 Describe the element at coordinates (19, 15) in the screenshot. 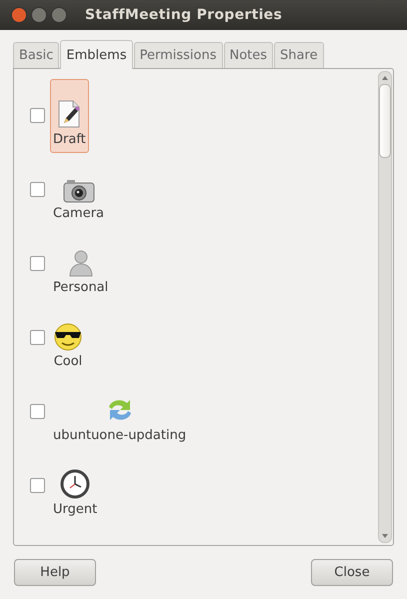

I see `close-window-icon` at that location.